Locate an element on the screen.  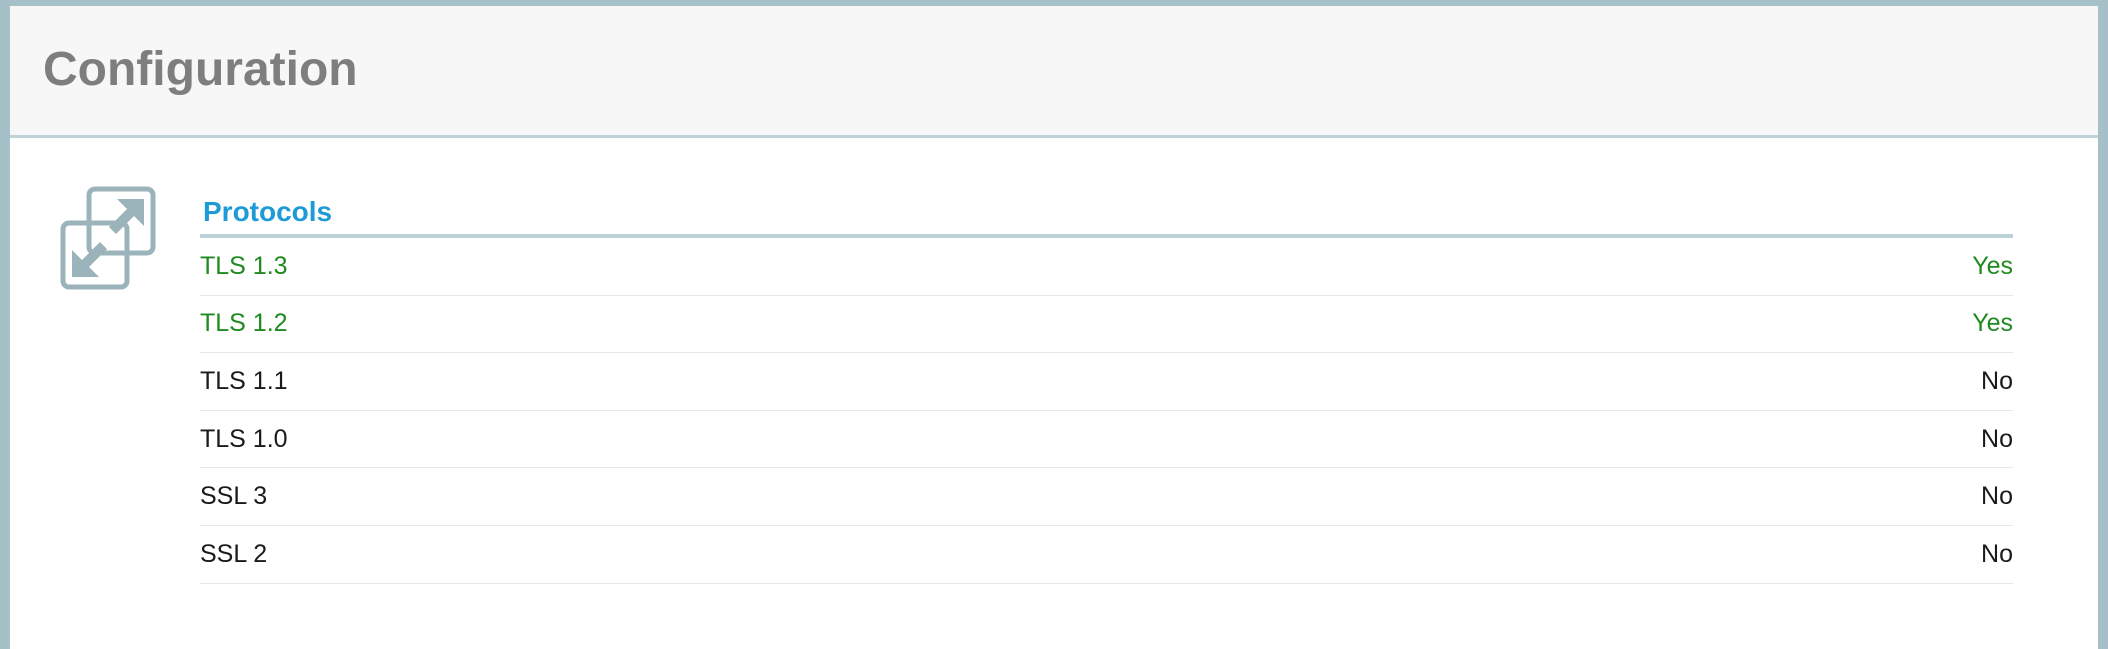
protocol-label: TLS 1.3 is located at coordinates (244, 265).